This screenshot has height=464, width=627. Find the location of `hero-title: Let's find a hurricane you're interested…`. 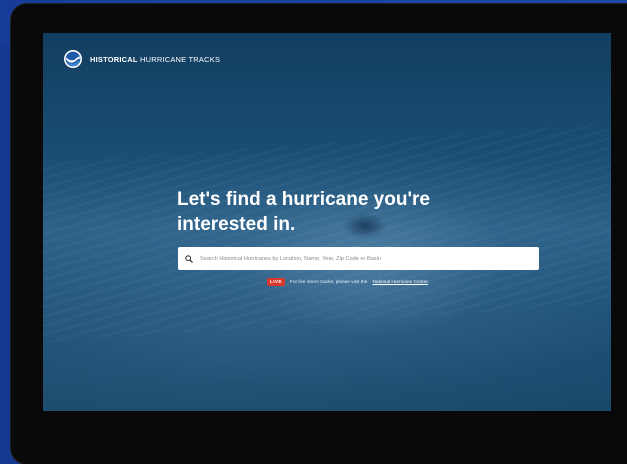

hero-title: Let's find a hurricane you're interested… is located at coordinates (303, 212).